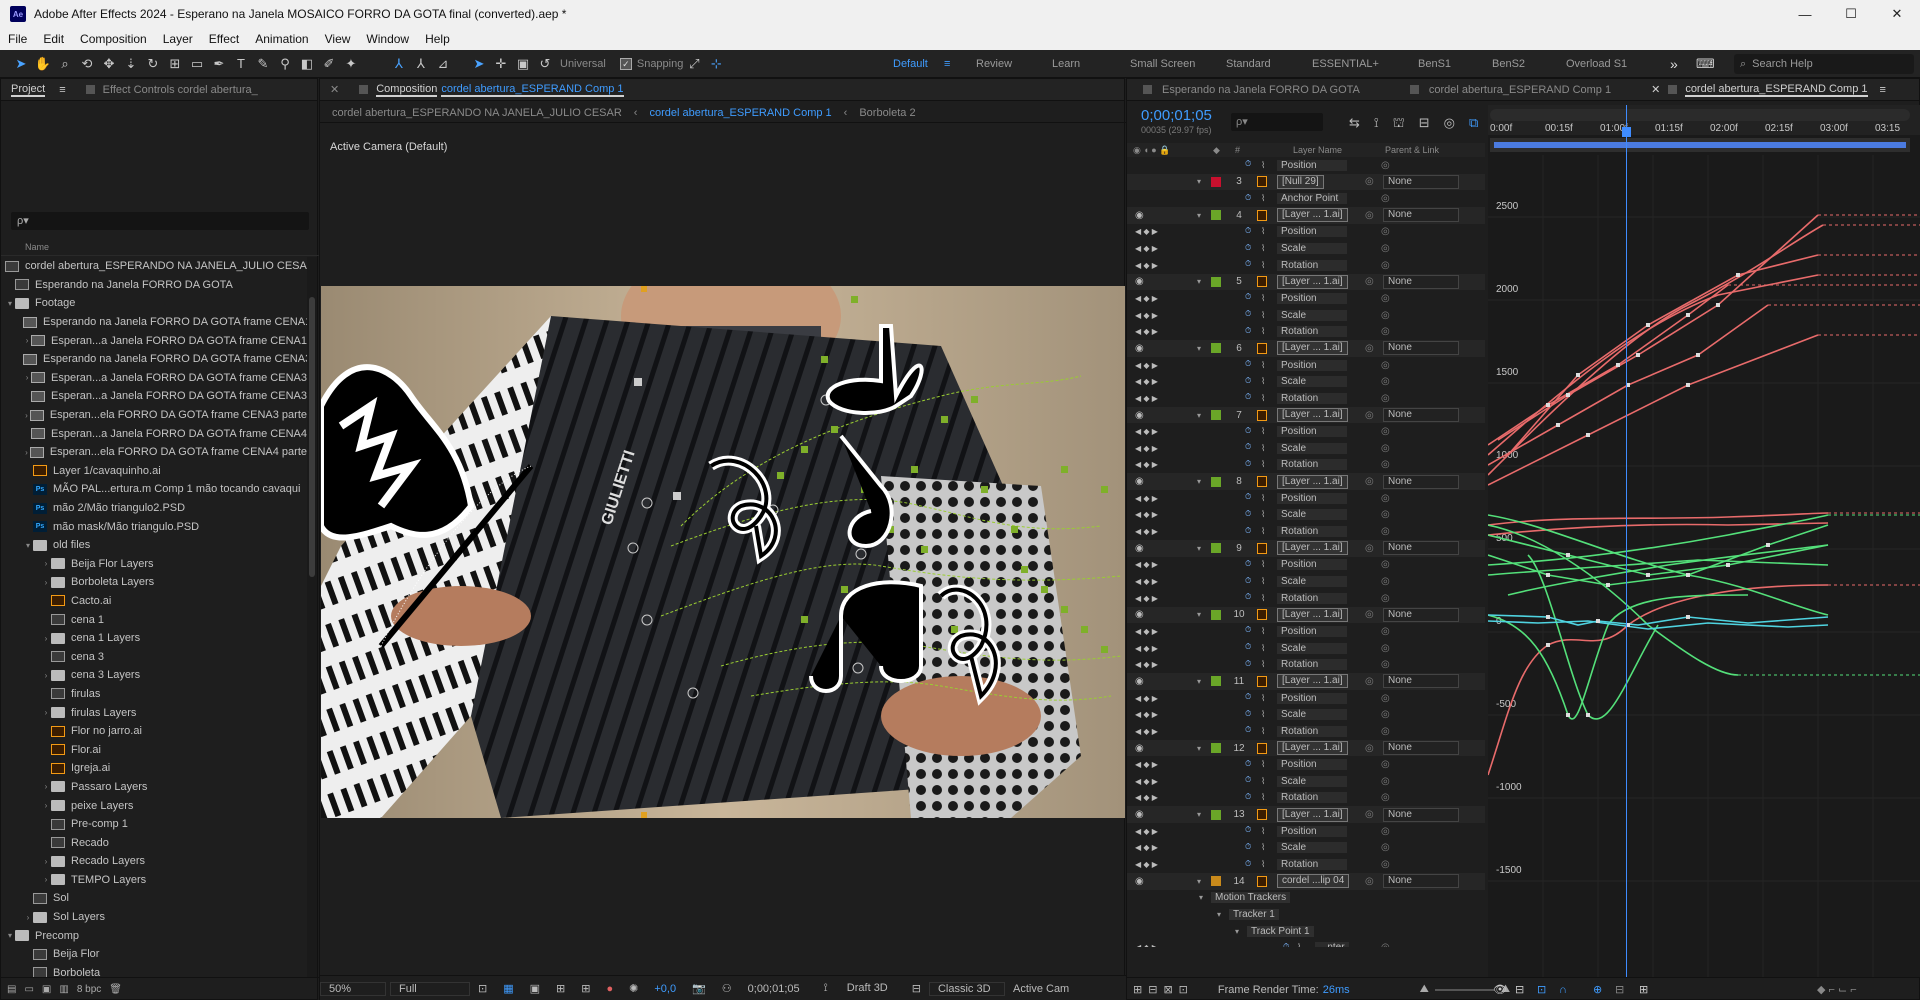  I want to click on render-time-icon: ⊡, so click(1183, 989).